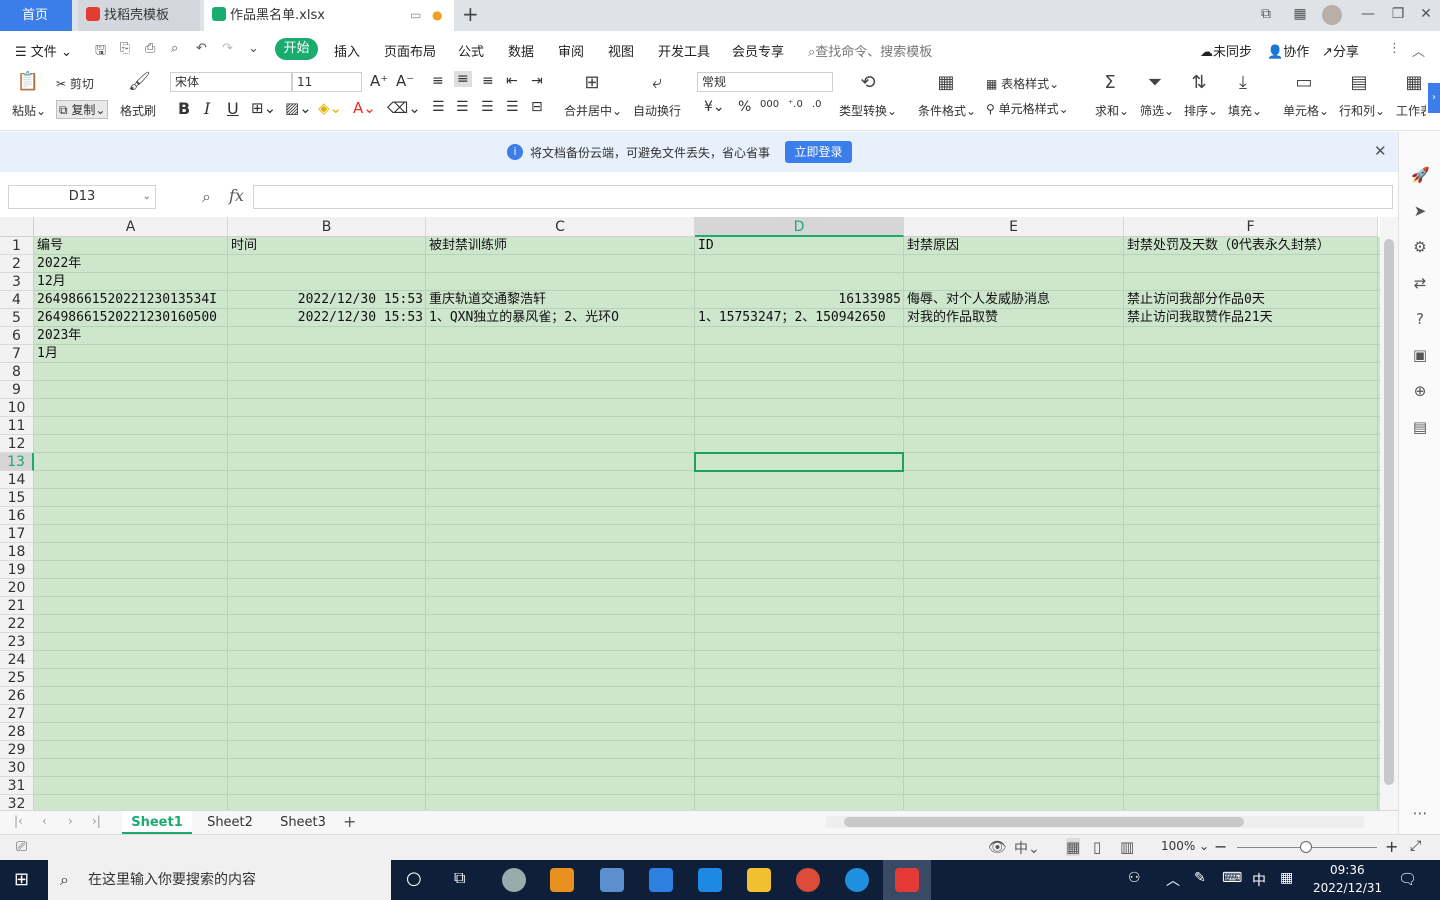  What do you see at coordinates (560, 300) in the screenshot?
I see `cell-c4: 重庆轨道交通黎浩轩` at bounding box center [560, 300].